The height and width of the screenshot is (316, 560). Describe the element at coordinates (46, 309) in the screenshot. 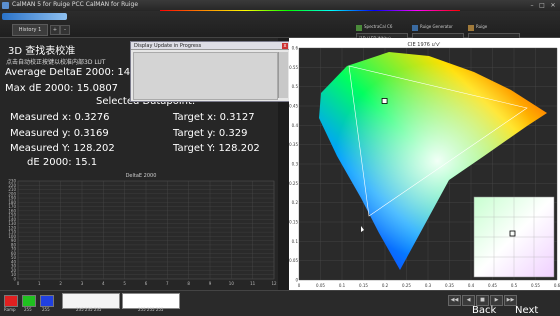

I see `patch-blue-label: 255` at that location.